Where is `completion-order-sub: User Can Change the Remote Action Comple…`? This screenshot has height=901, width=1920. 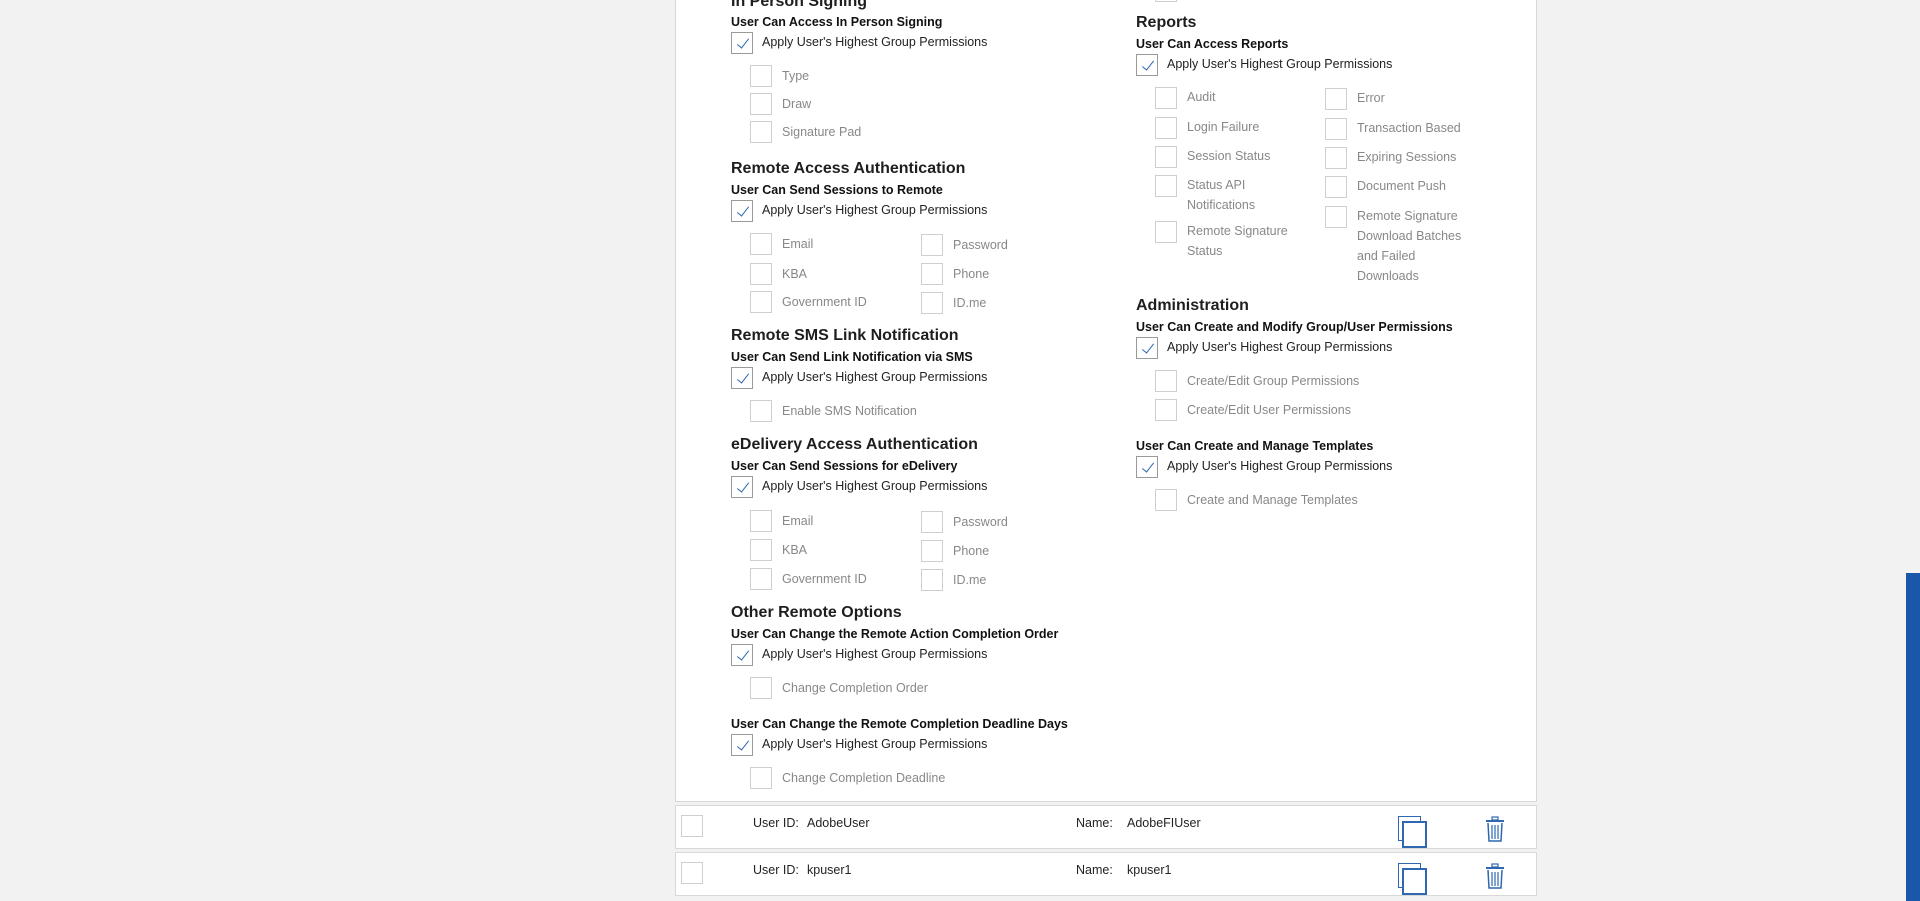 completion-order-sub: User Can Change the Remote Action Comple… is located at coordinates (895, 634).